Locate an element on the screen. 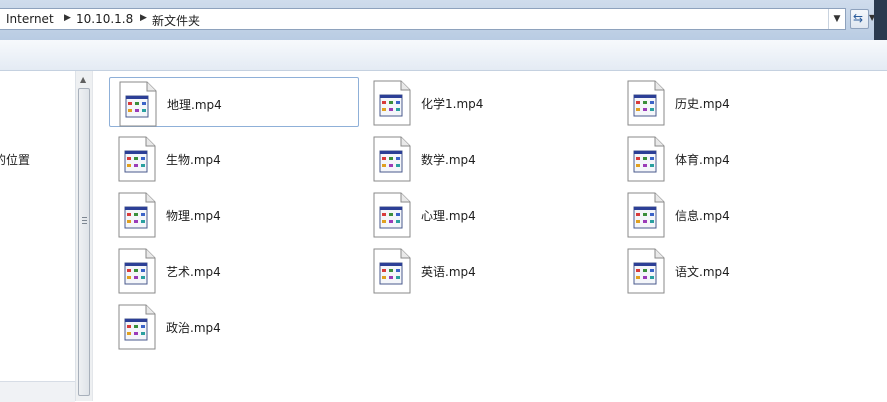 The image size is (887, 402). refresh-button: ⇆ is located at coordinates (859, 19).